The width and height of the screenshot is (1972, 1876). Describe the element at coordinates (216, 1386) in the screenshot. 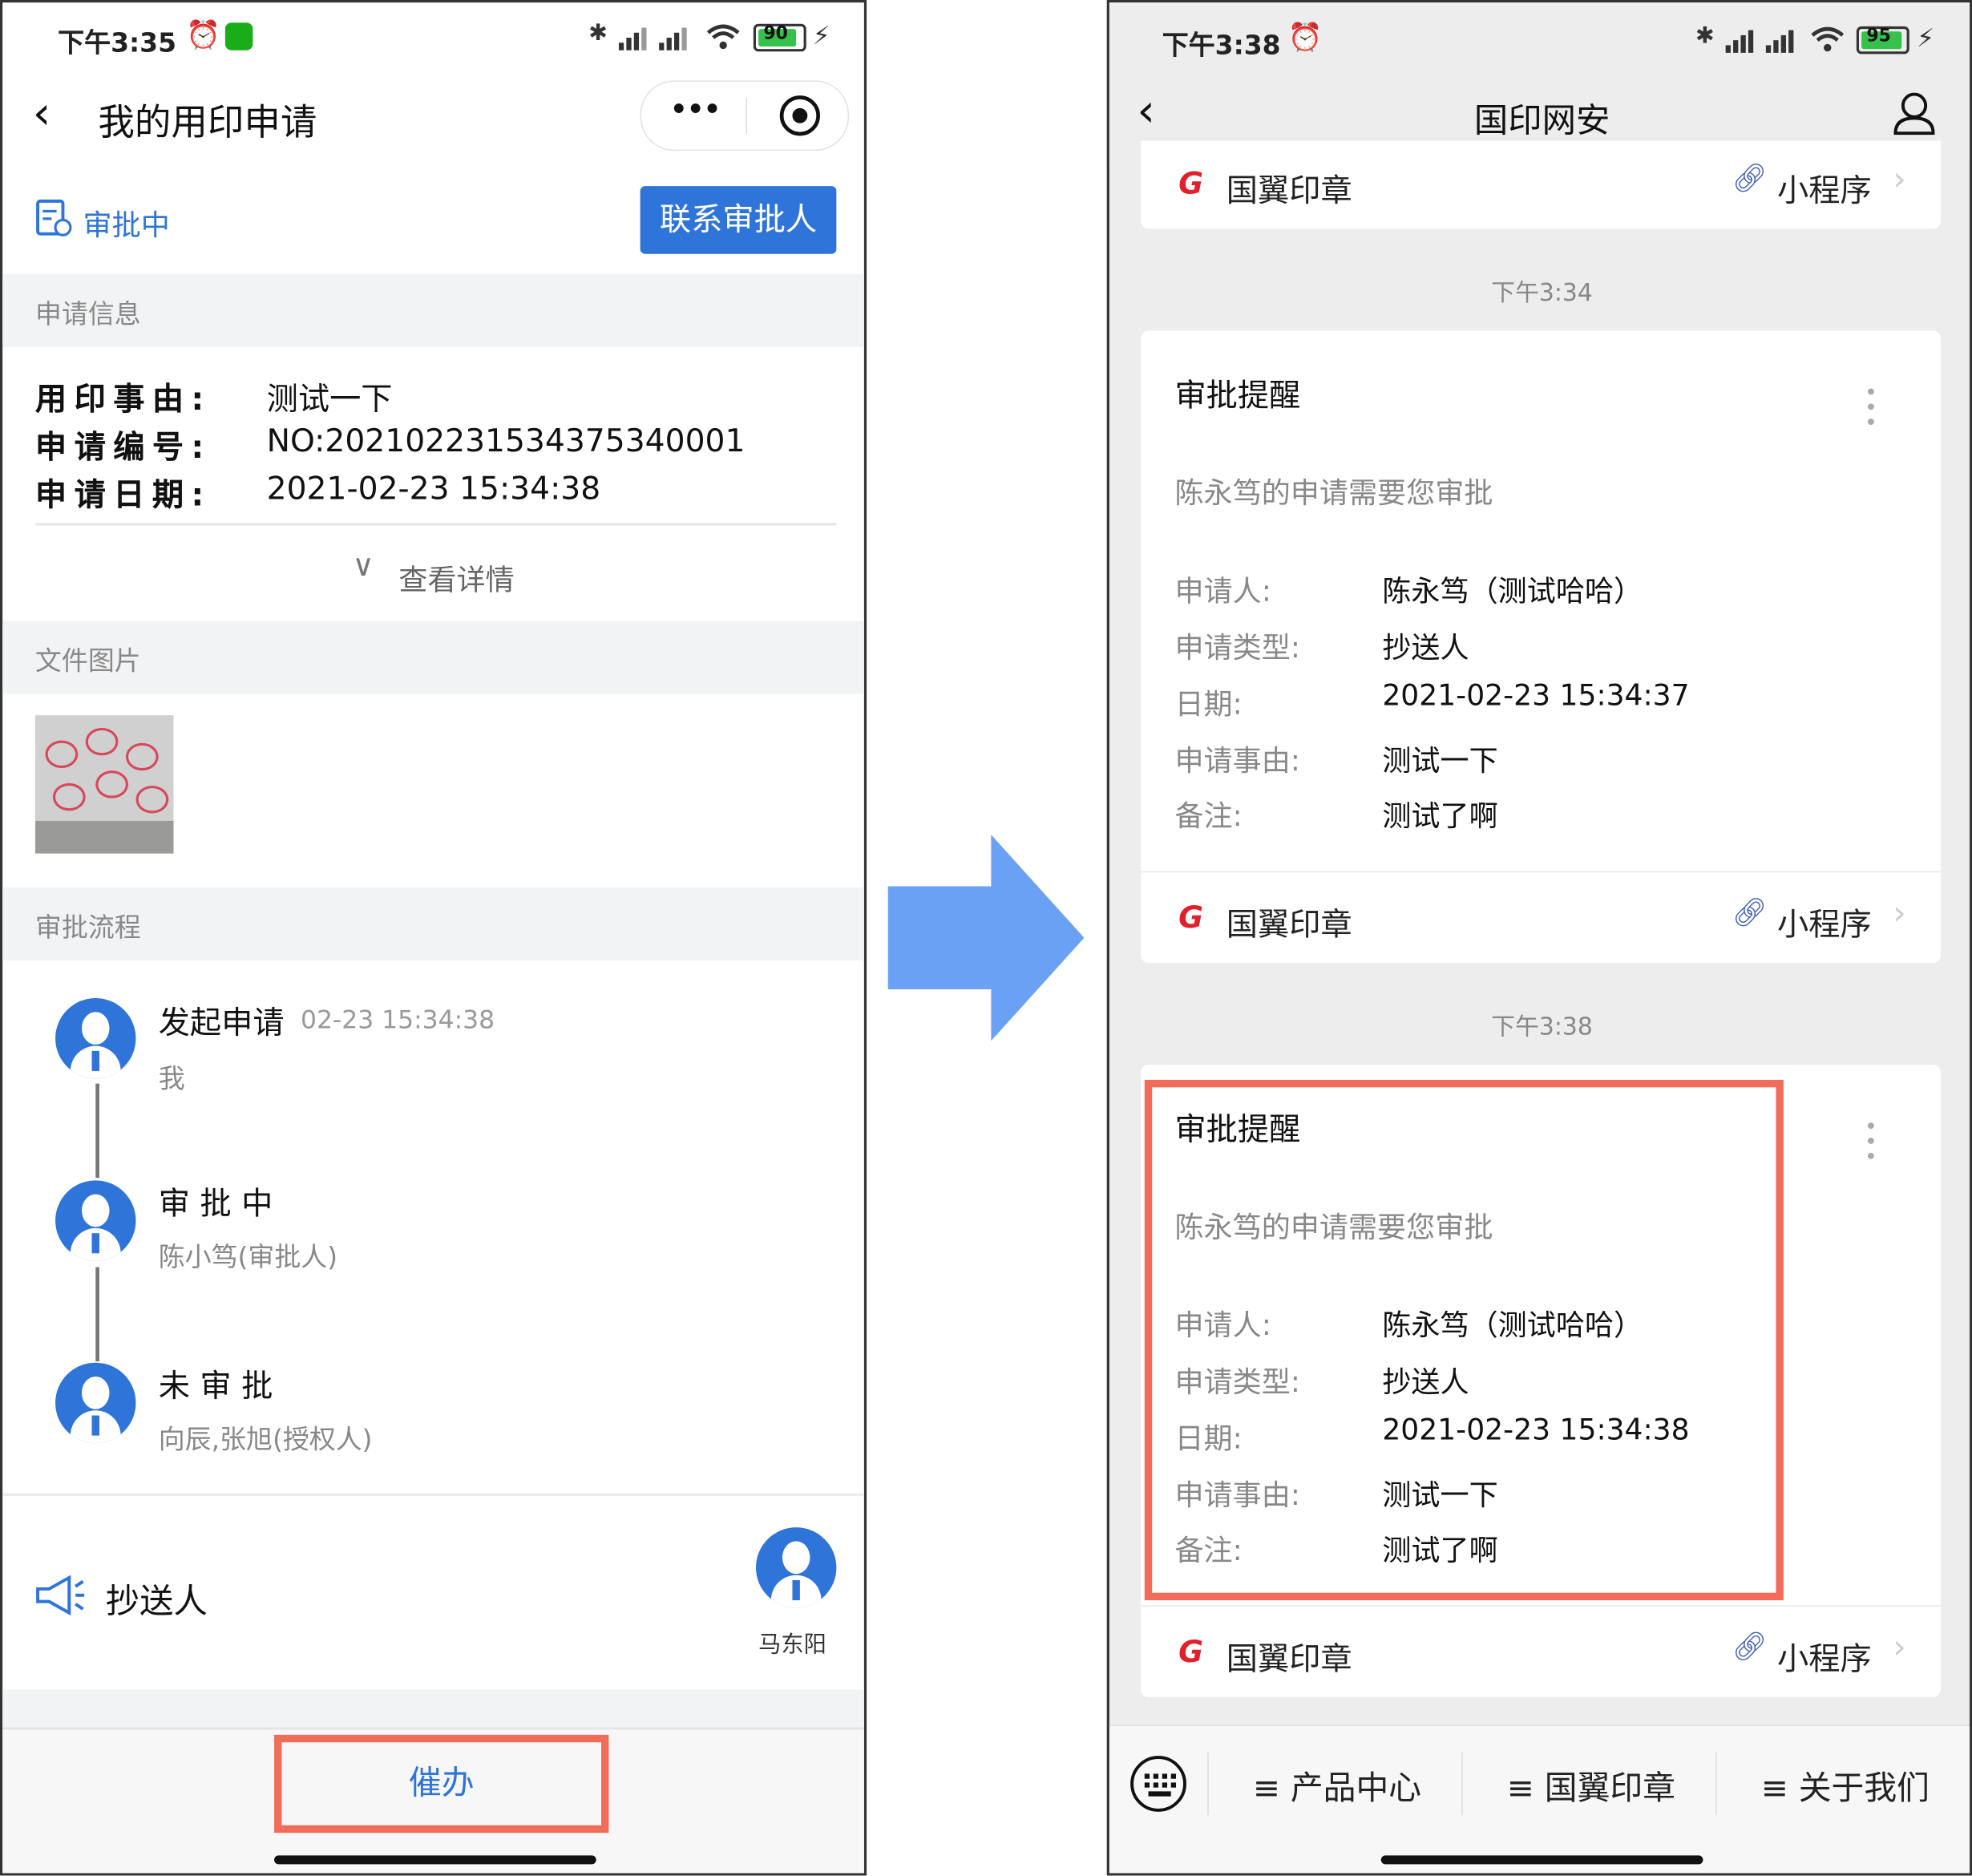

I see `flow-step-title: 未 审 批` at that location.